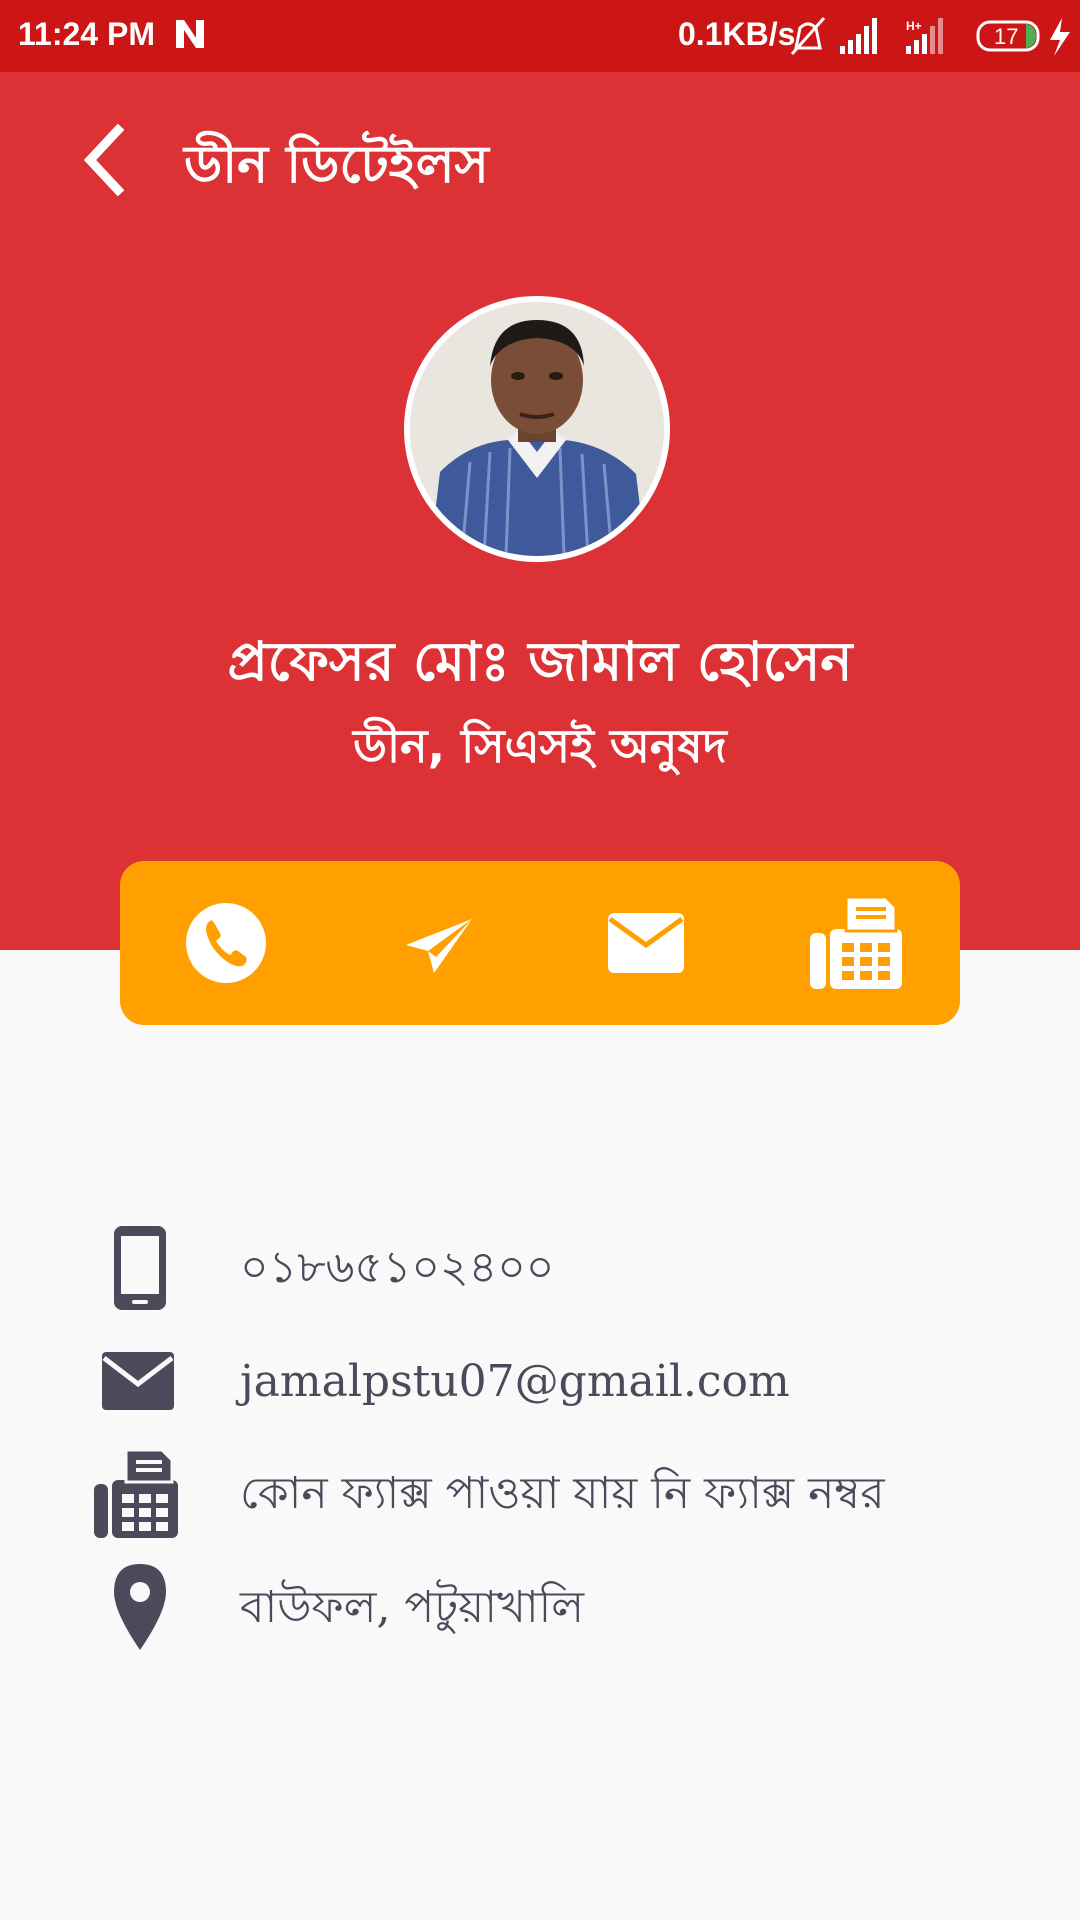 This screenshot has height=1920, width=1080. Describe the element at coordinates (562, 1493) in the screenshot. I see `fax-number: কোন ফ্যাক্স পাওয়া যায় নি ফ্যাক্স নম্বর` at that location.